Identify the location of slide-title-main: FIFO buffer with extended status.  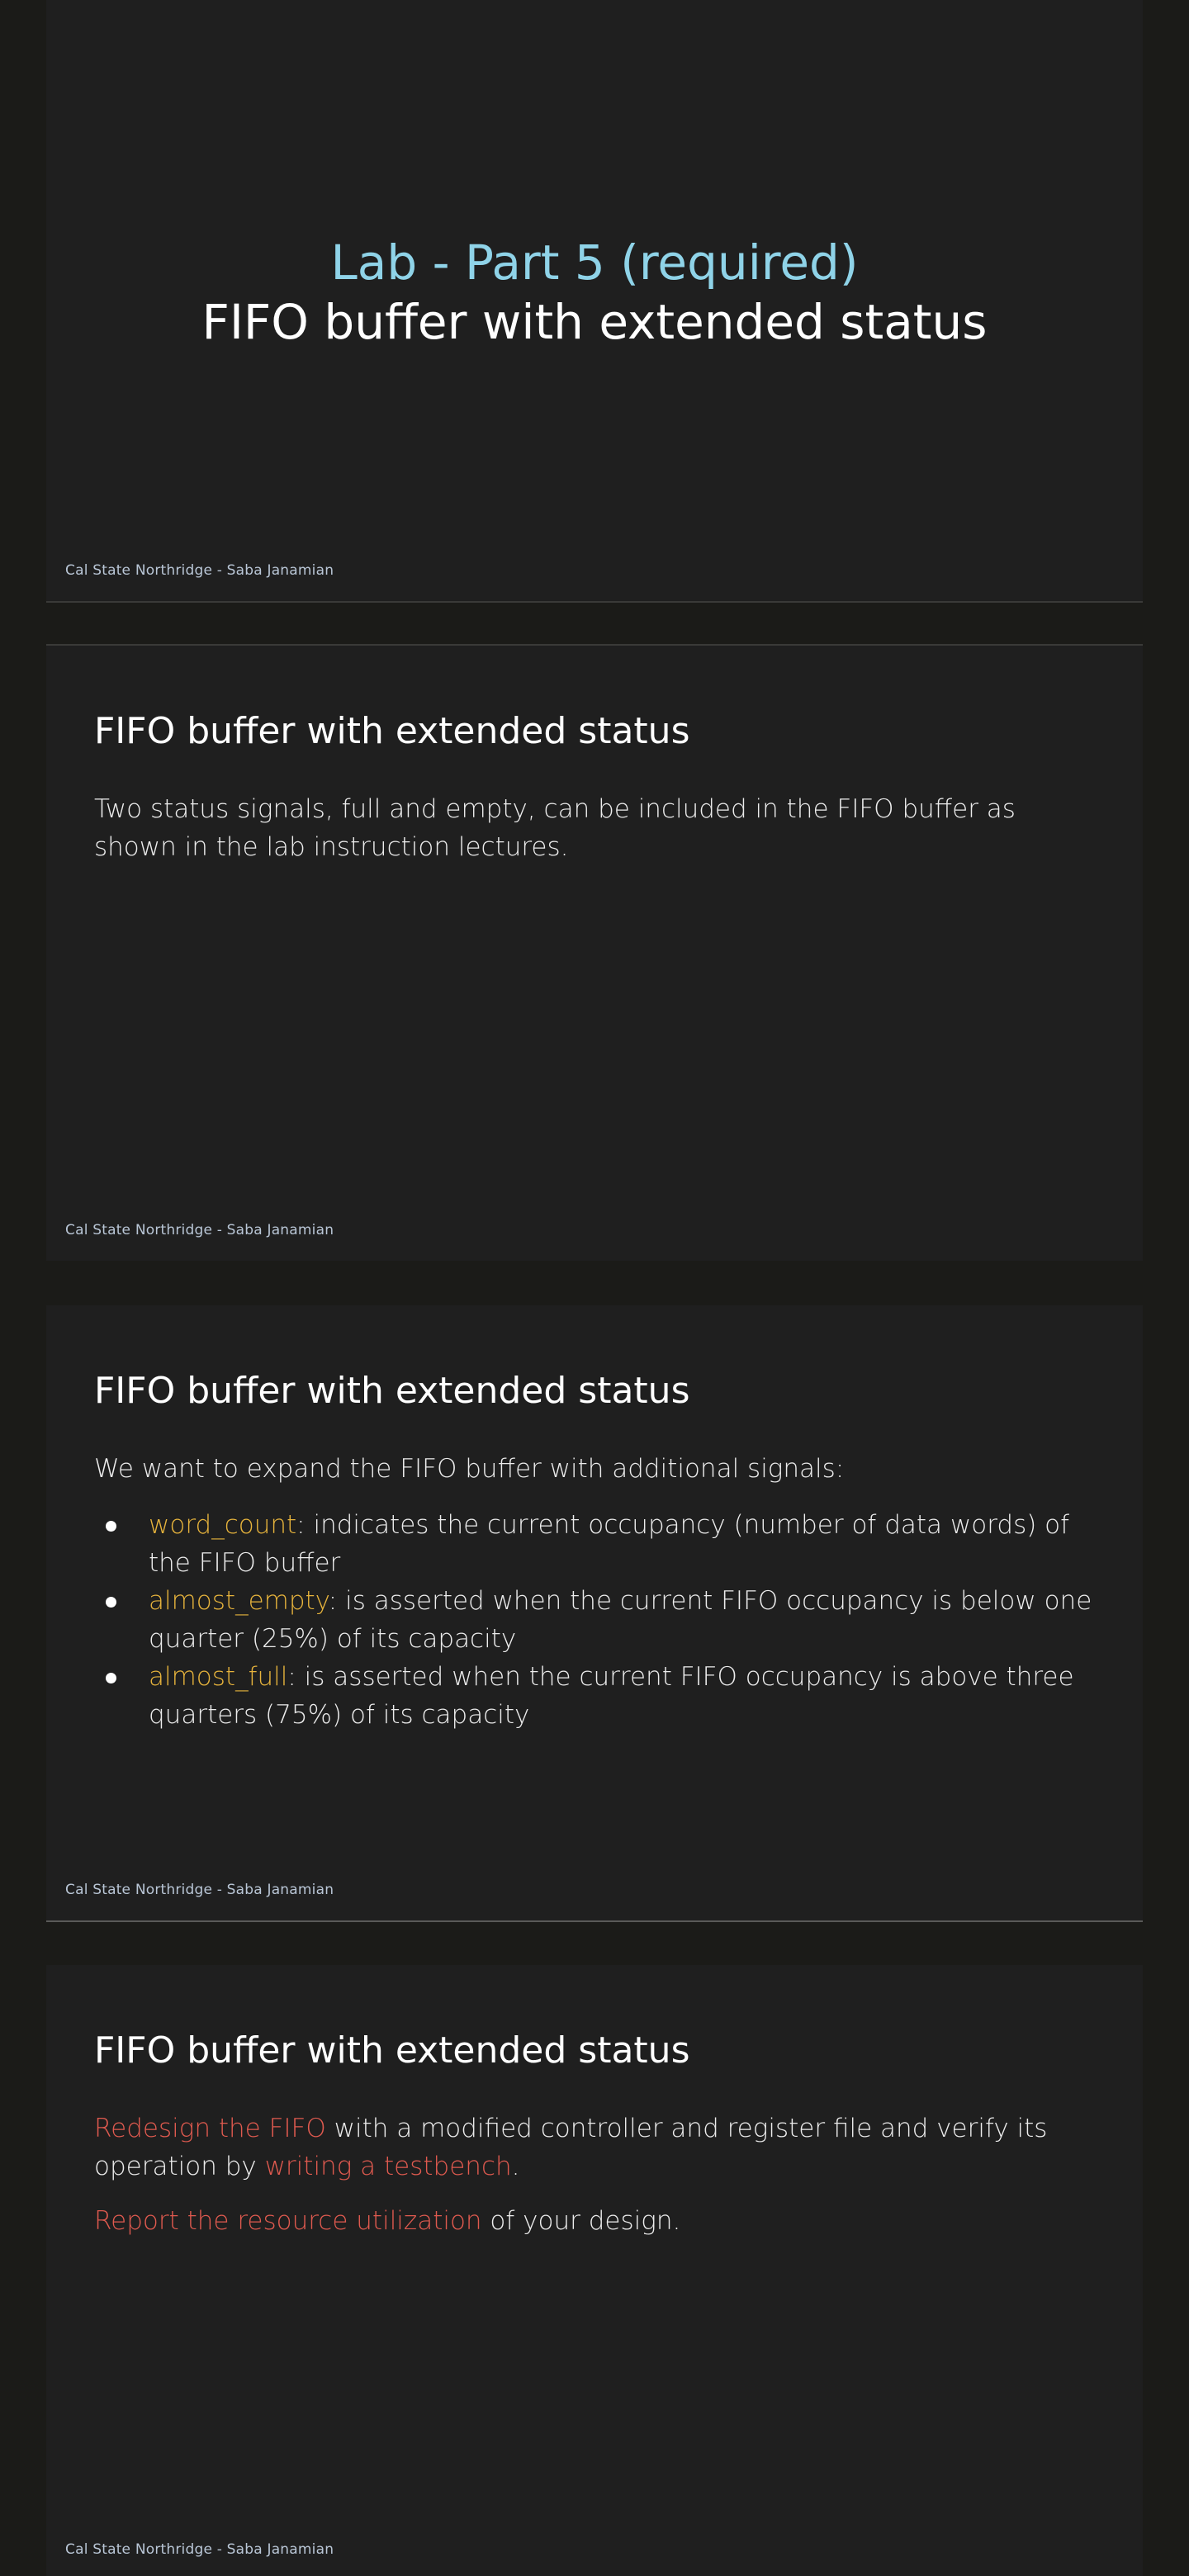
(594, 322).